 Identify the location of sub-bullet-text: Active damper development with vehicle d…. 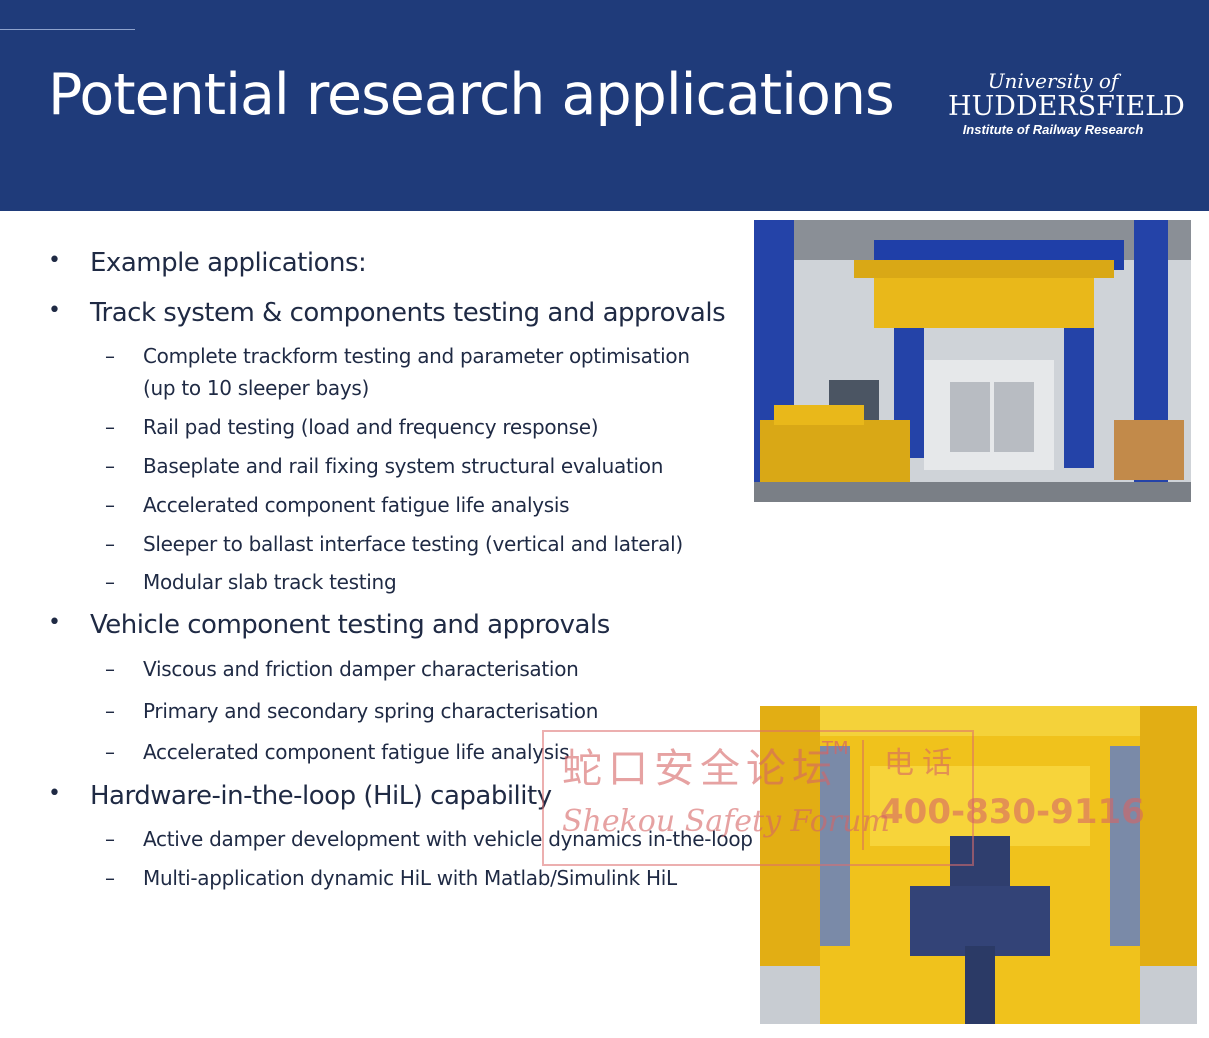
(448, 839).